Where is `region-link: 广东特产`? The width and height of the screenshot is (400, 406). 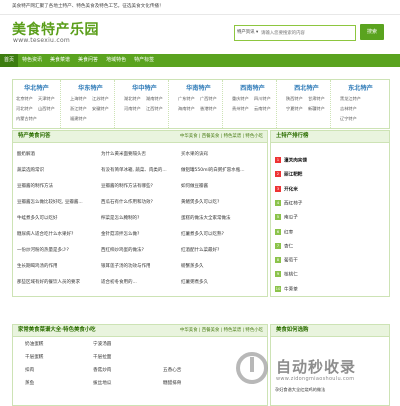 region-link: 广东特产 is located at coordinates (186, 99).